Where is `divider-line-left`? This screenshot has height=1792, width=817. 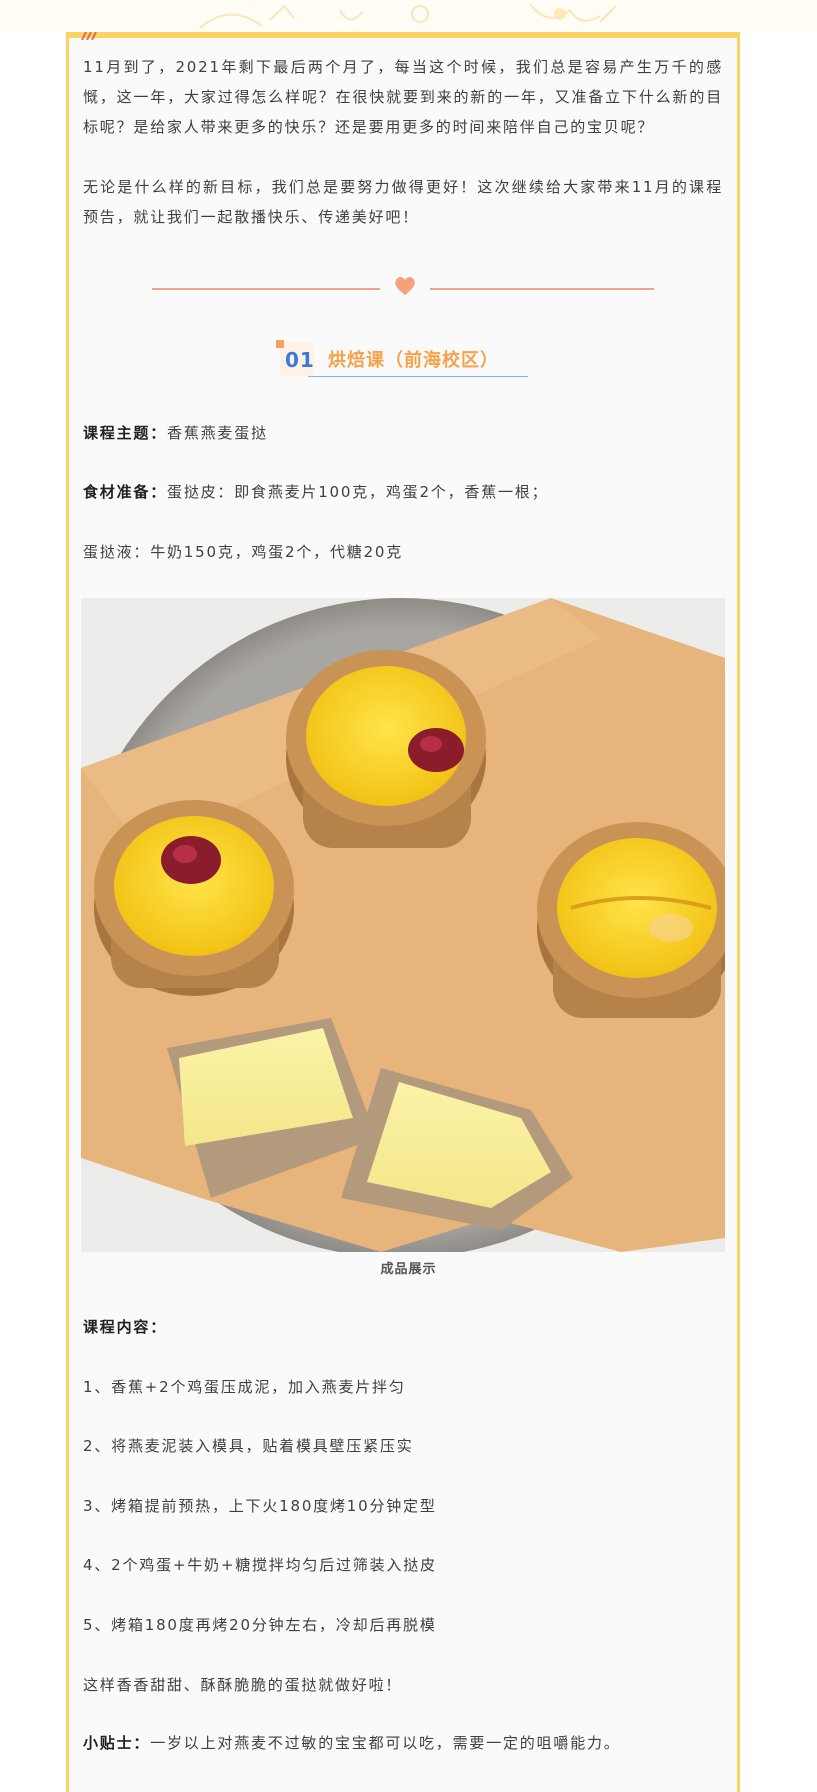
divider-line-left is located at coordinates (266, 289).